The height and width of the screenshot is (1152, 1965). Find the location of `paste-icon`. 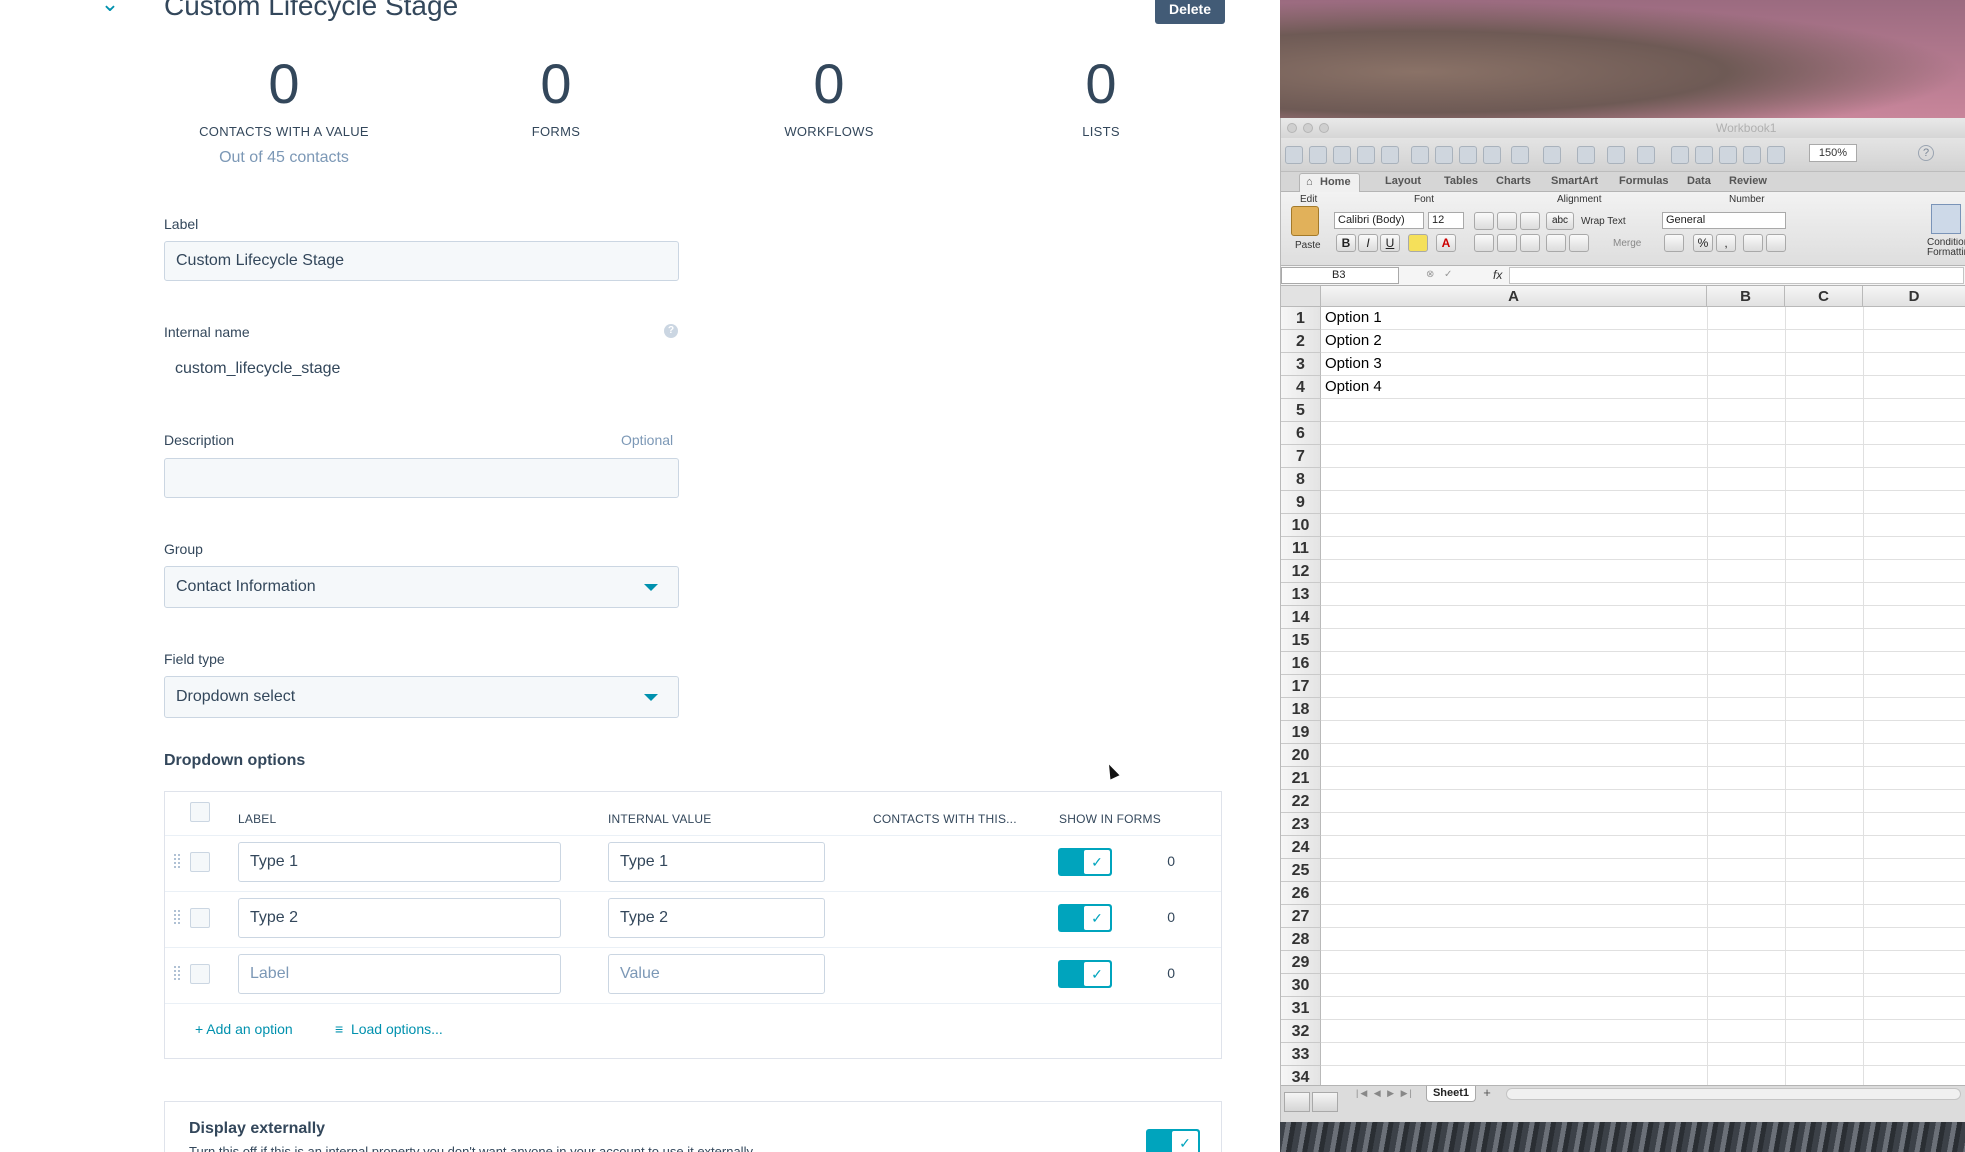

paste-icon is located at coordinates (1468, 155).